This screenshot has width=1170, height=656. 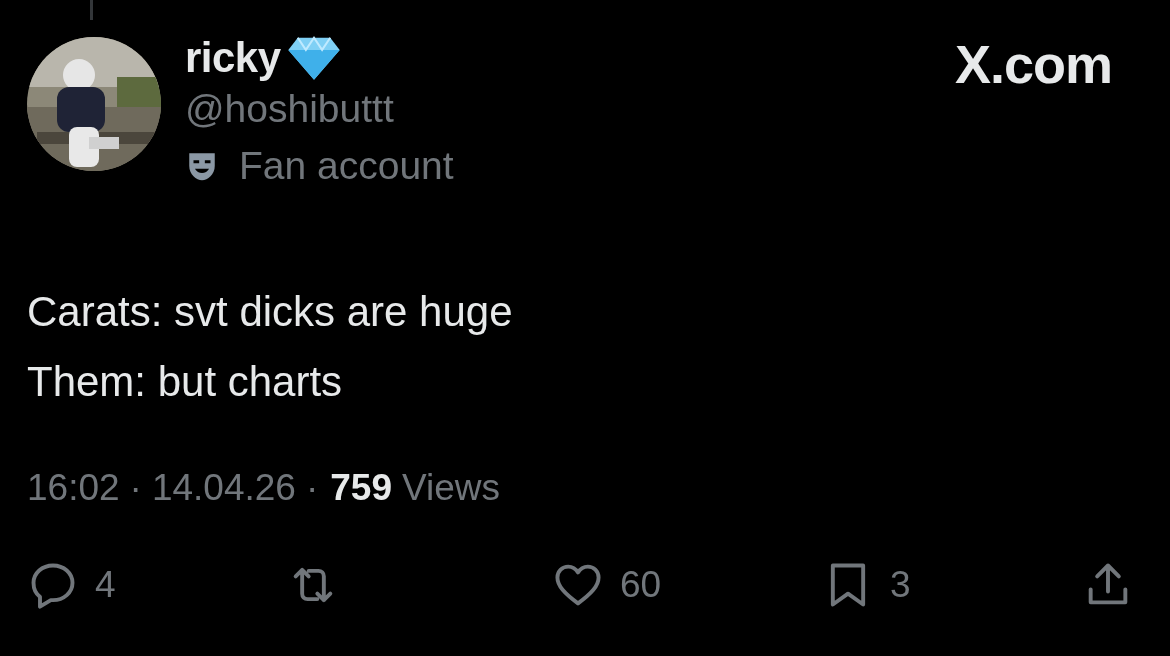 I want to click on views-label: Views, so click(x=451, y=488).